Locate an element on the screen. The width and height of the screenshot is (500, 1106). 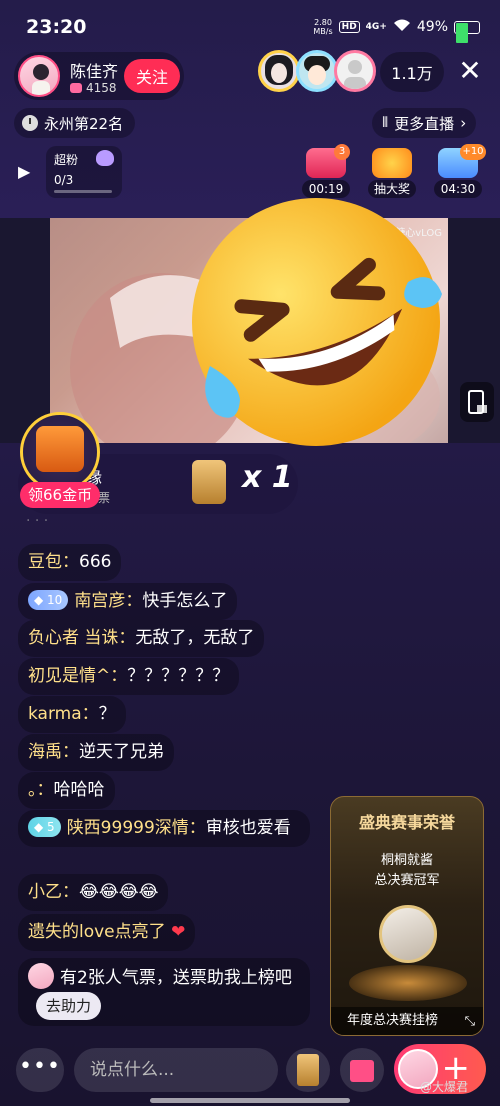
collapse-icon: ⤡ is located at coordinates (470, 1021).